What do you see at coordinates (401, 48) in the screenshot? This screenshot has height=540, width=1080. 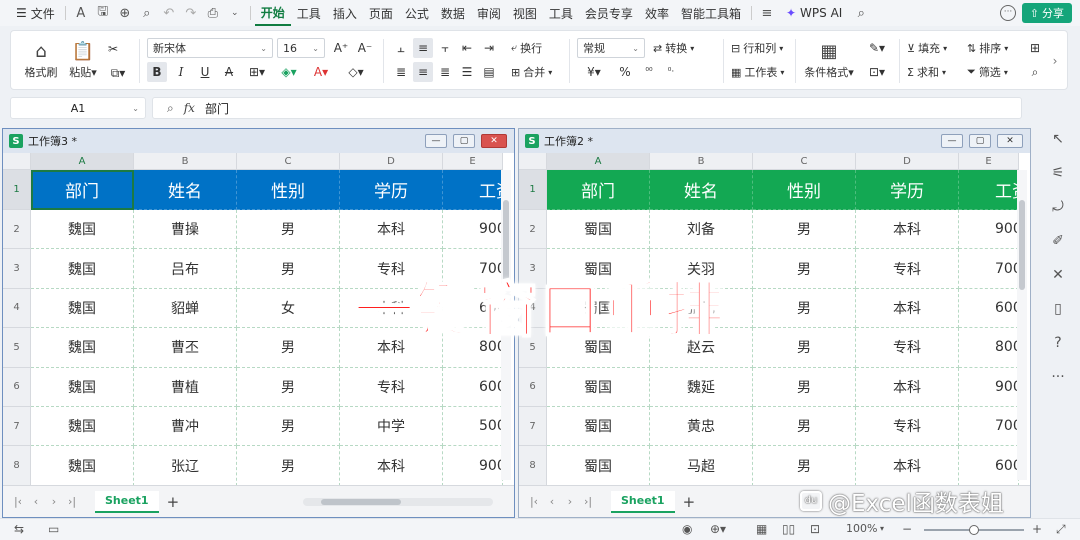 I see `align-top-icon: ⫠` at bounding box center [401, 48].